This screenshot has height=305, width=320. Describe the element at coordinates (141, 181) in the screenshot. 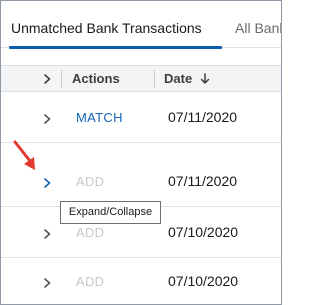

I see `table-row: ADD 07/11/2020` at that location.